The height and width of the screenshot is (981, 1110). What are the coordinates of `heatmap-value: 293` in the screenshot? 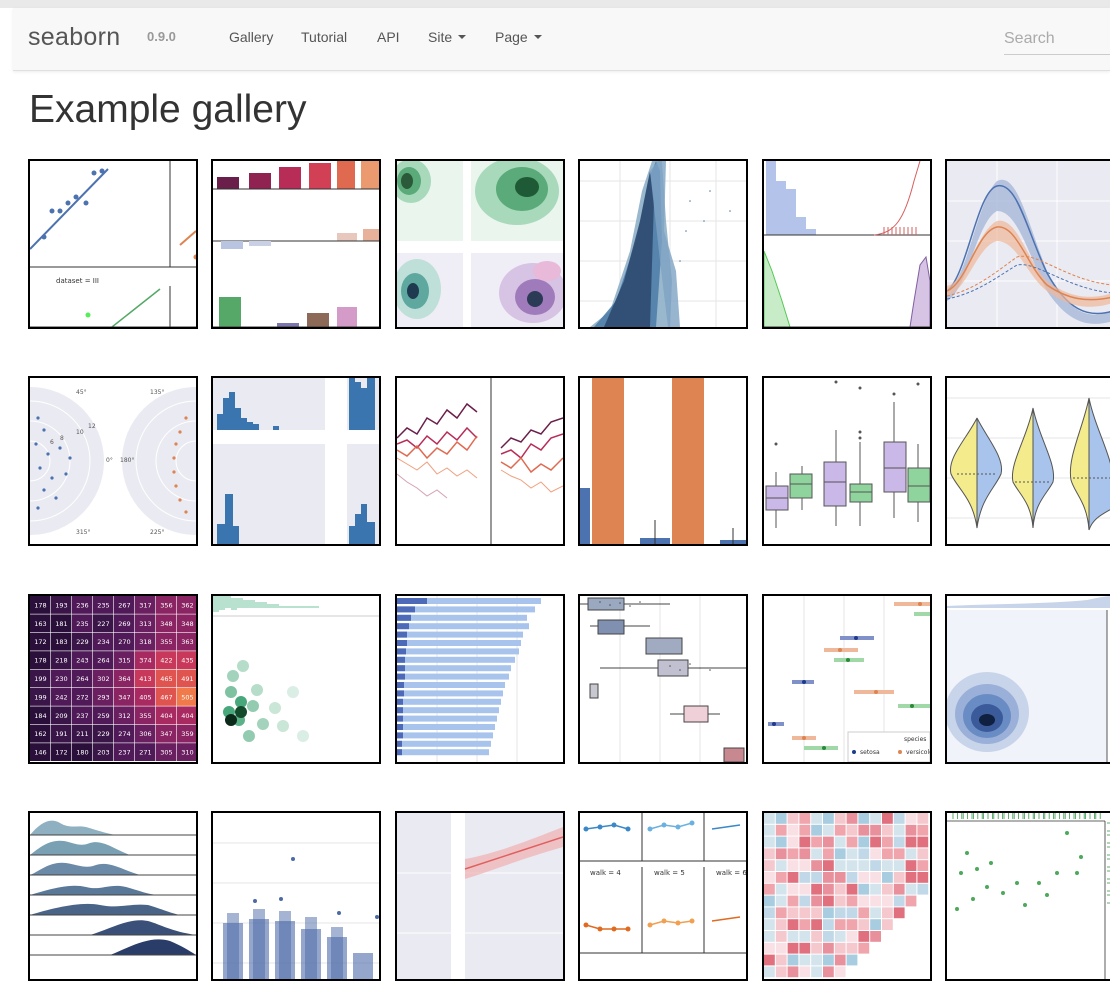 It's located at (103, 697).